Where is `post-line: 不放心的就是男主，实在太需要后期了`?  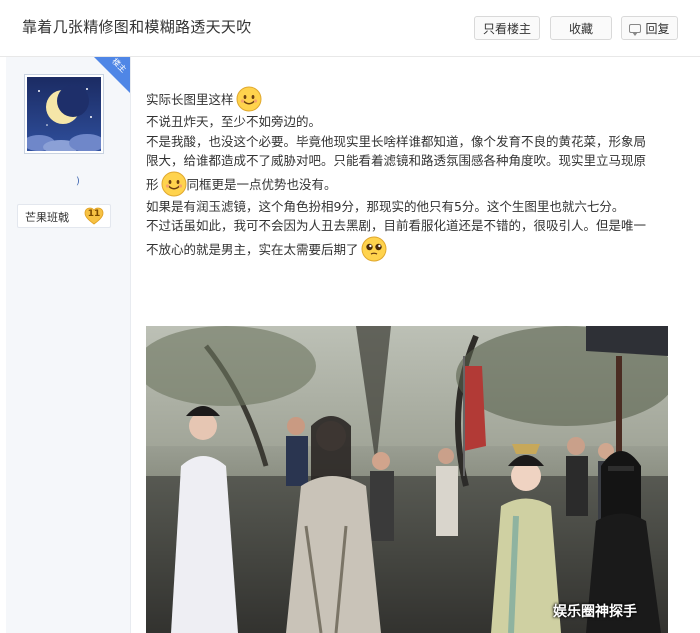
post-line: 不放心的就是男主，实在太需要后期了 is located at coordinates (411, 249).